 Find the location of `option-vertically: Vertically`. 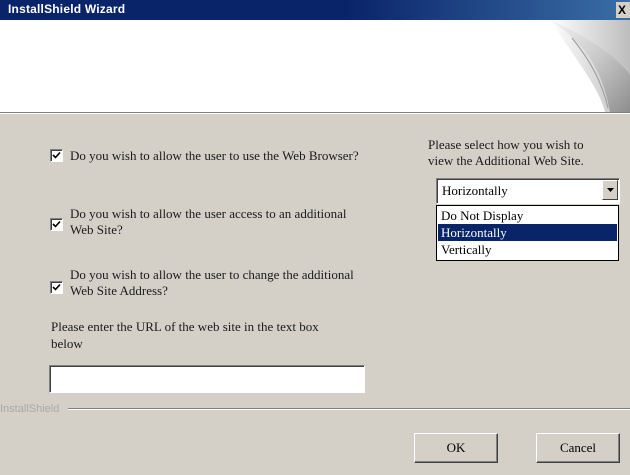

option-vertically: Vertically is located at coordinates (527, 249).